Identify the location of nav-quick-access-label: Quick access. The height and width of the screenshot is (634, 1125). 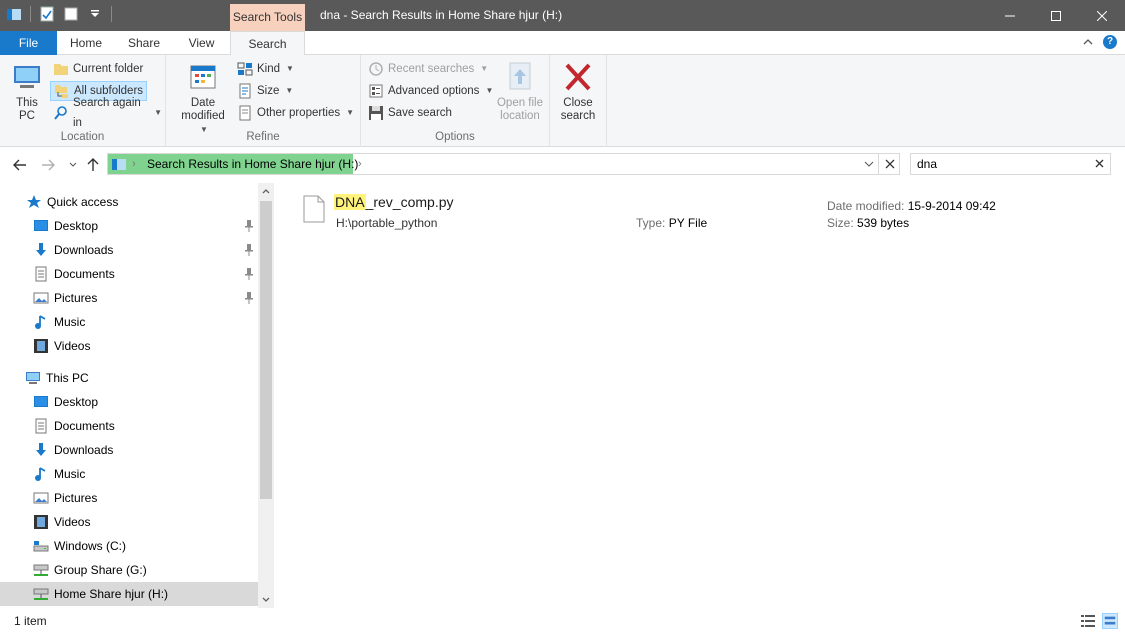
(83, 202).